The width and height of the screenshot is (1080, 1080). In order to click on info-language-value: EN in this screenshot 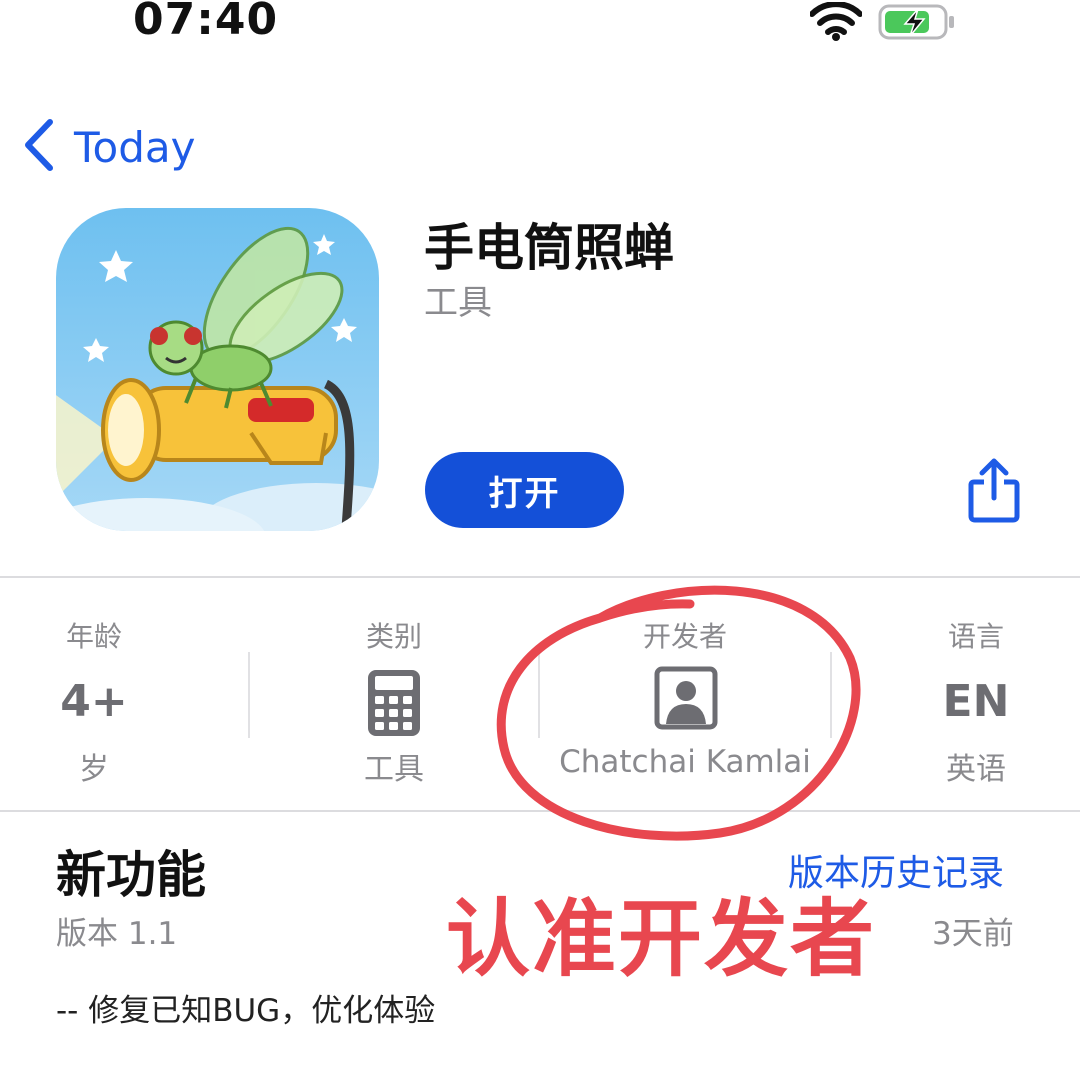, I will do `click(976, 701)`.